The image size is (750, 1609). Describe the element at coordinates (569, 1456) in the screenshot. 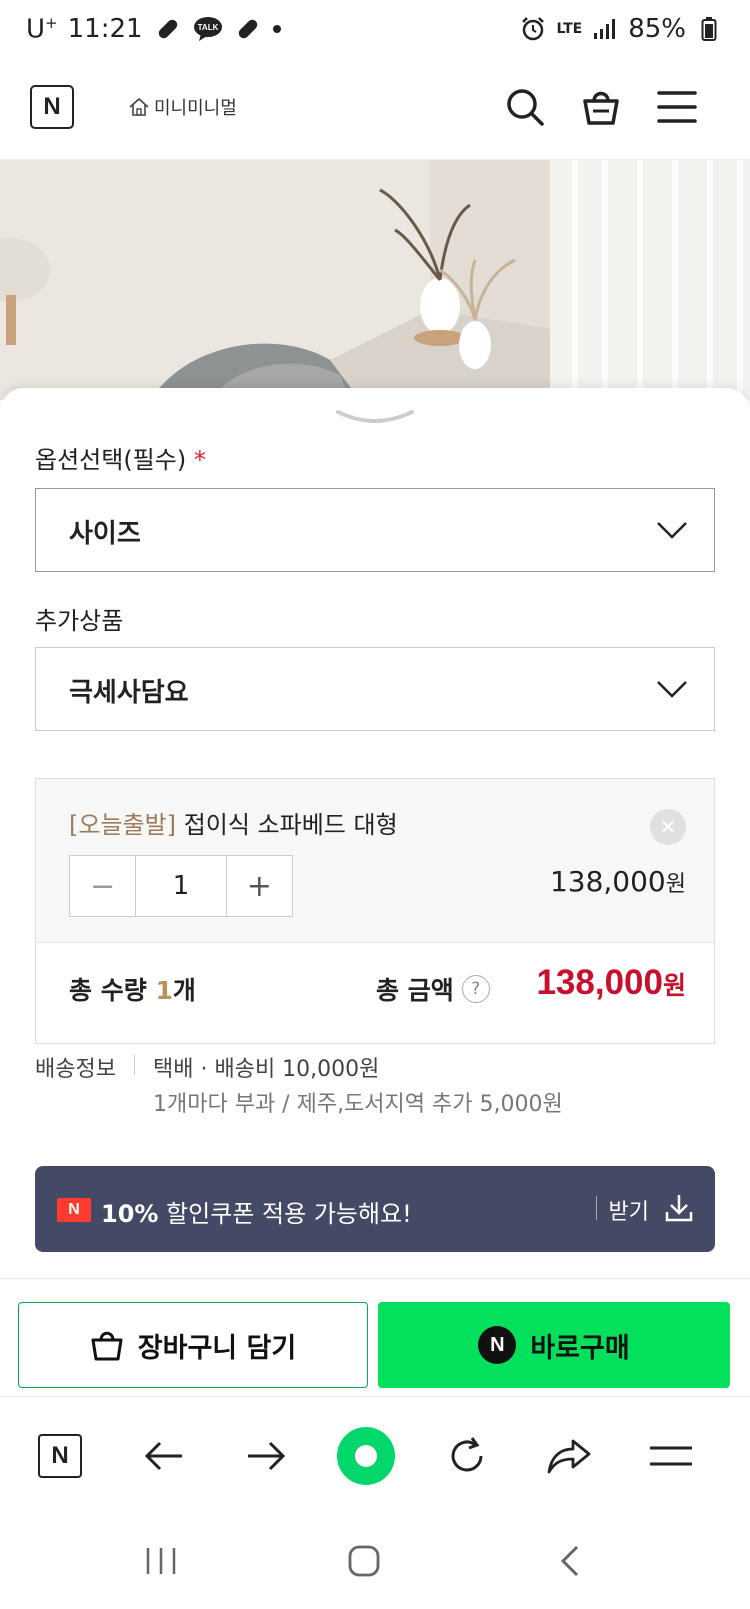

I see `share-icon` at that location.